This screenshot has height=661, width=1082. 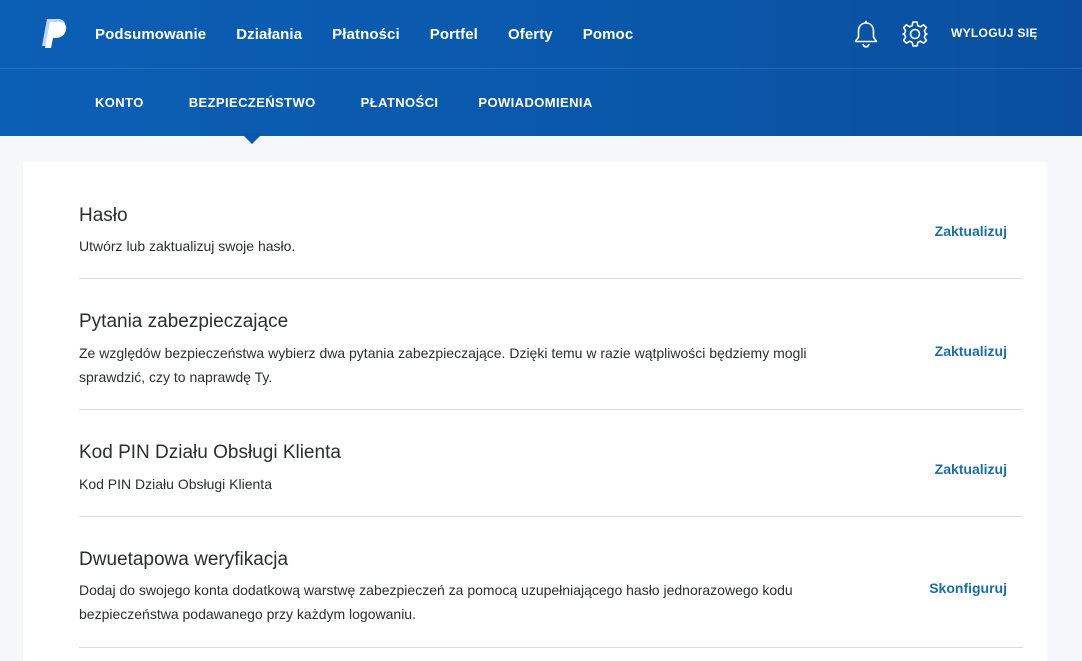 What do you see at coordinates (968, 588) in the screenshot?
I see `configure-two-step-link: Skonfiguruj` at bounding box center [968, 588].